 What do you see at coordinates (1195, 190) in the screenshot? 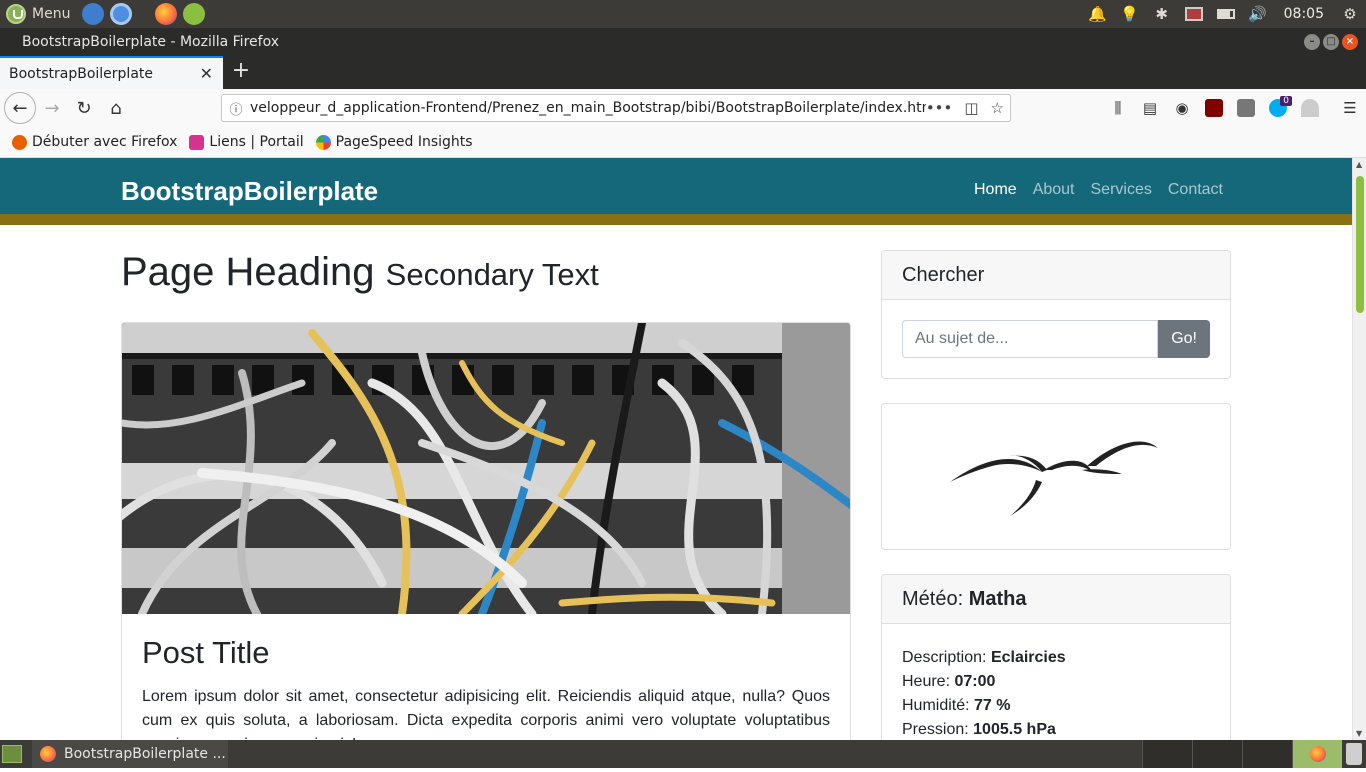
I see `nav-contact: Contact` at bounding box center [1195, 190].